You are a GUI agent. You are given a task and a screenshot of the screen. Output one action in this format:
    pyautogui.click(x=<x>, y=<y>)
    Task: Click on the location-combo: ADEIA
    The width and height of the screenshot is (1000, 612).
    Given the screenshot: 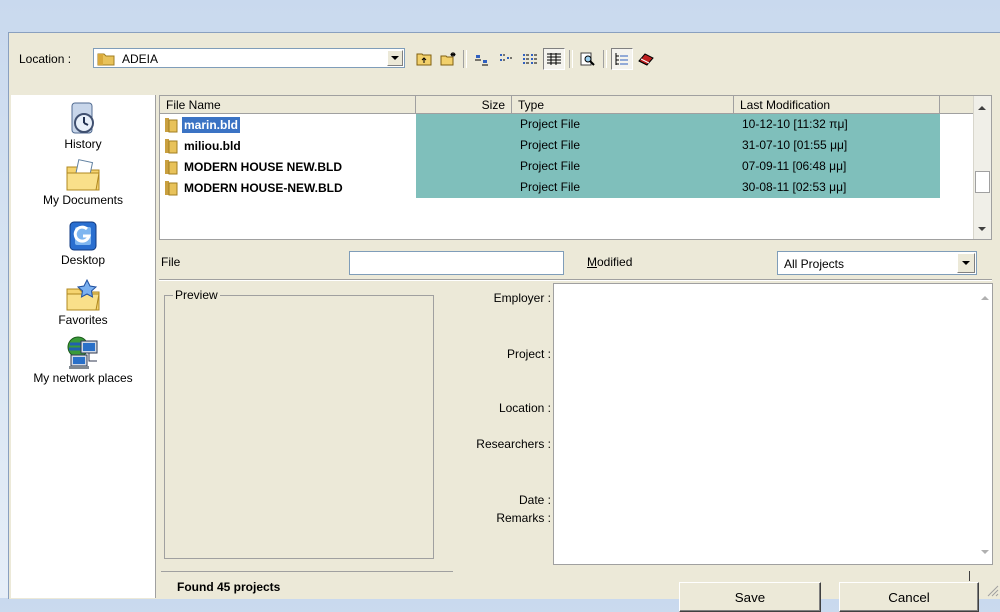 What is the action you would take?
    pyautogui.click(x=249, y=58)
    